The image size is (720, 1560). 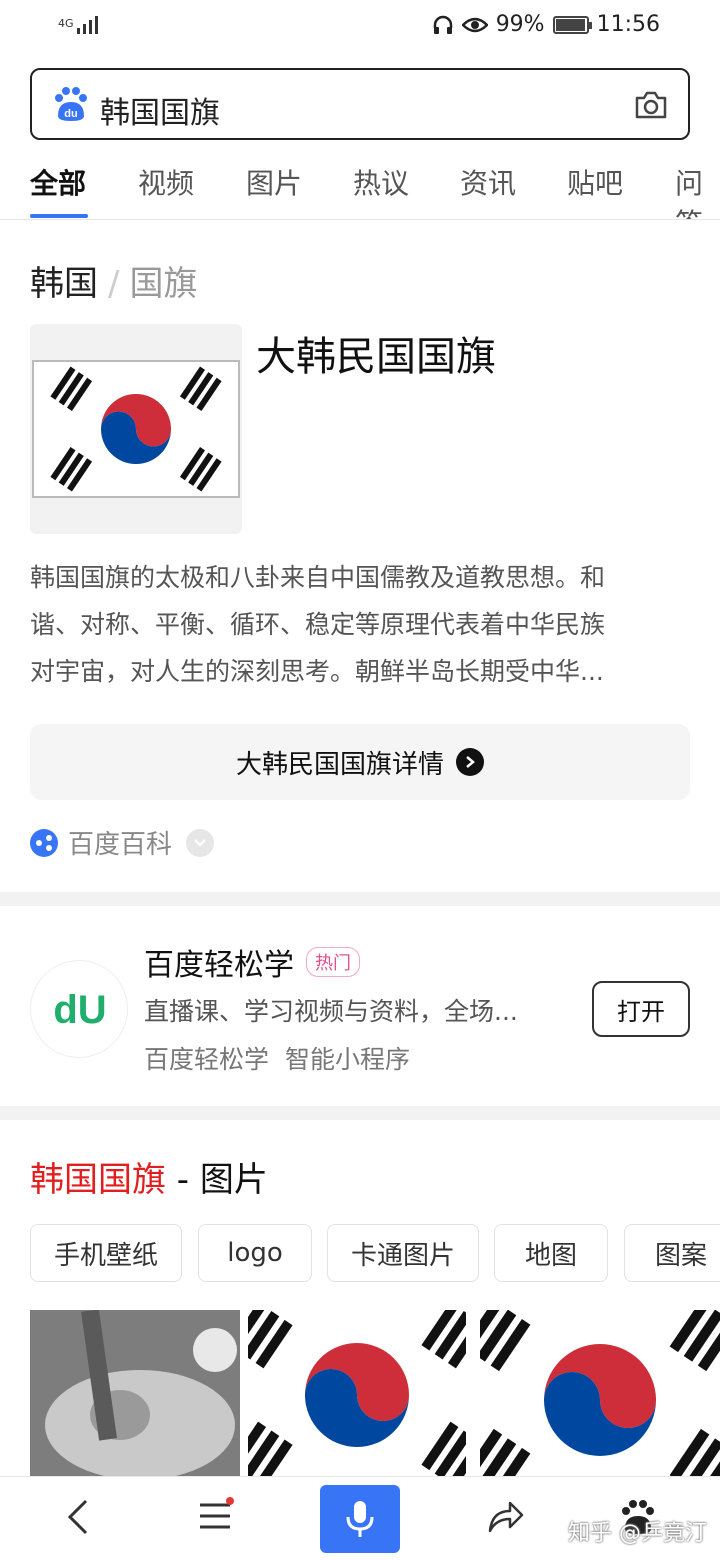 What do you see at coordinates (98, 1180) in the screenshot?
I see `images-title-keyword: 韩国国旗` at bounding box center [98, 1180].